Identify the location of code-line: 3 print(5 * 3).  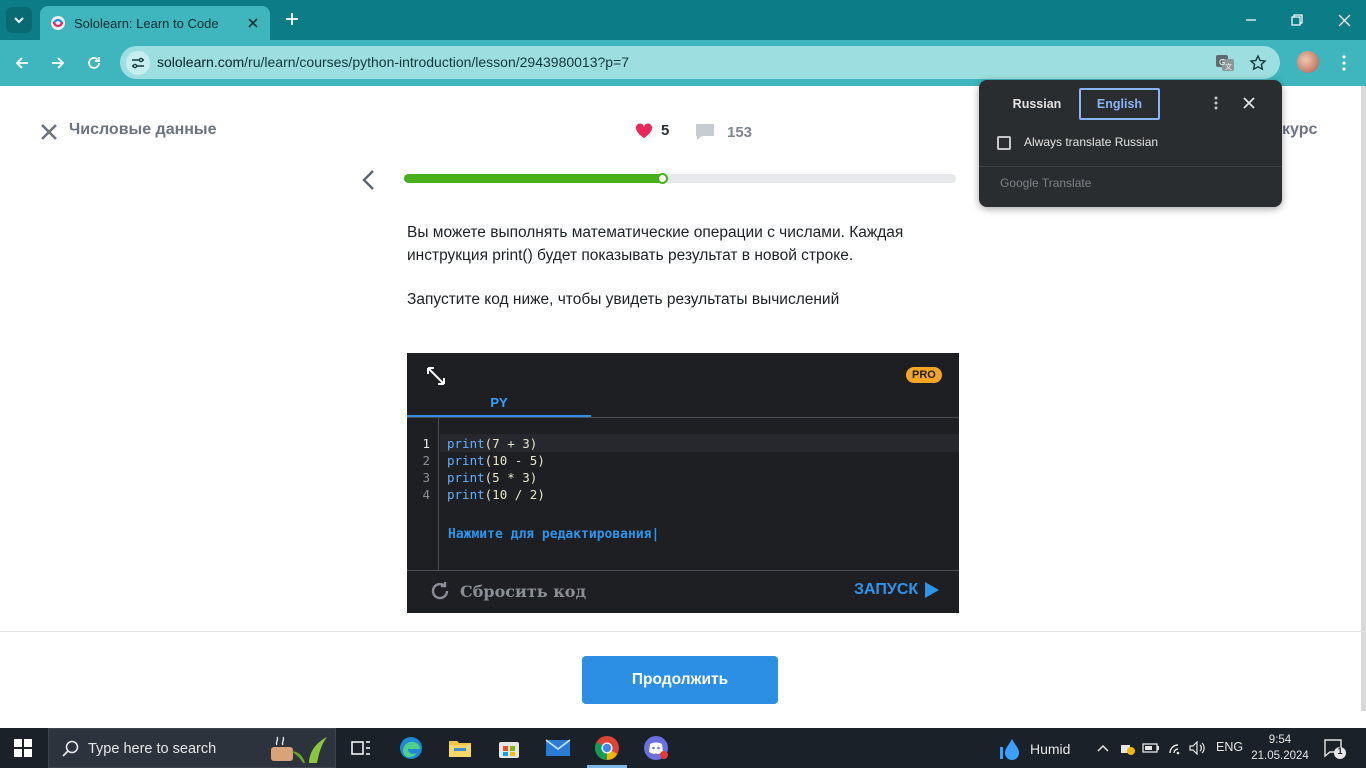
(683, 477).